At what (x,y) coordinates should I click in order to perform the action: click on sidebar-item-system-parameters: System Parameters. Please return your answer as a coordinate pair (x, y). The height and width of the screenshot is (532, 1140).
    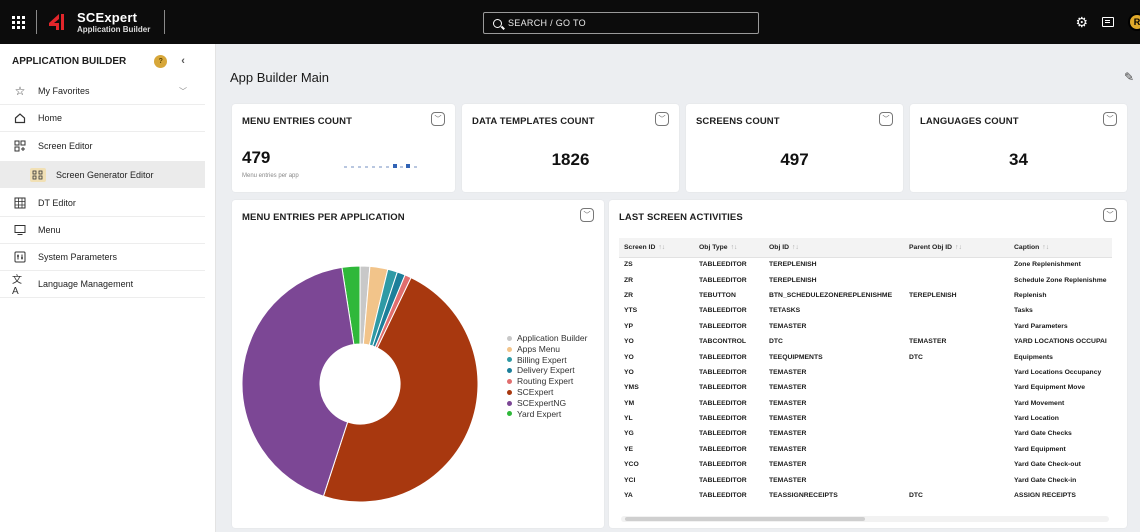
    Looking at the image, I should click on (102, 257).